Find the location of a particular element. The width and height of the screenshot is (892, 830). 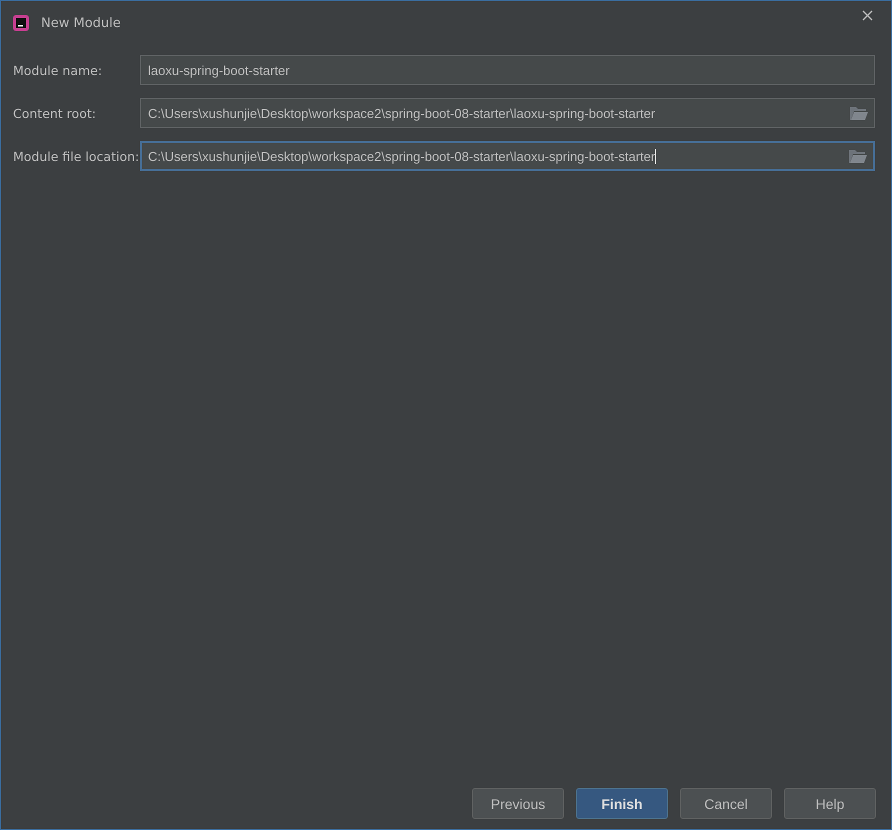

close-icon is located at coordinates (867, 15).